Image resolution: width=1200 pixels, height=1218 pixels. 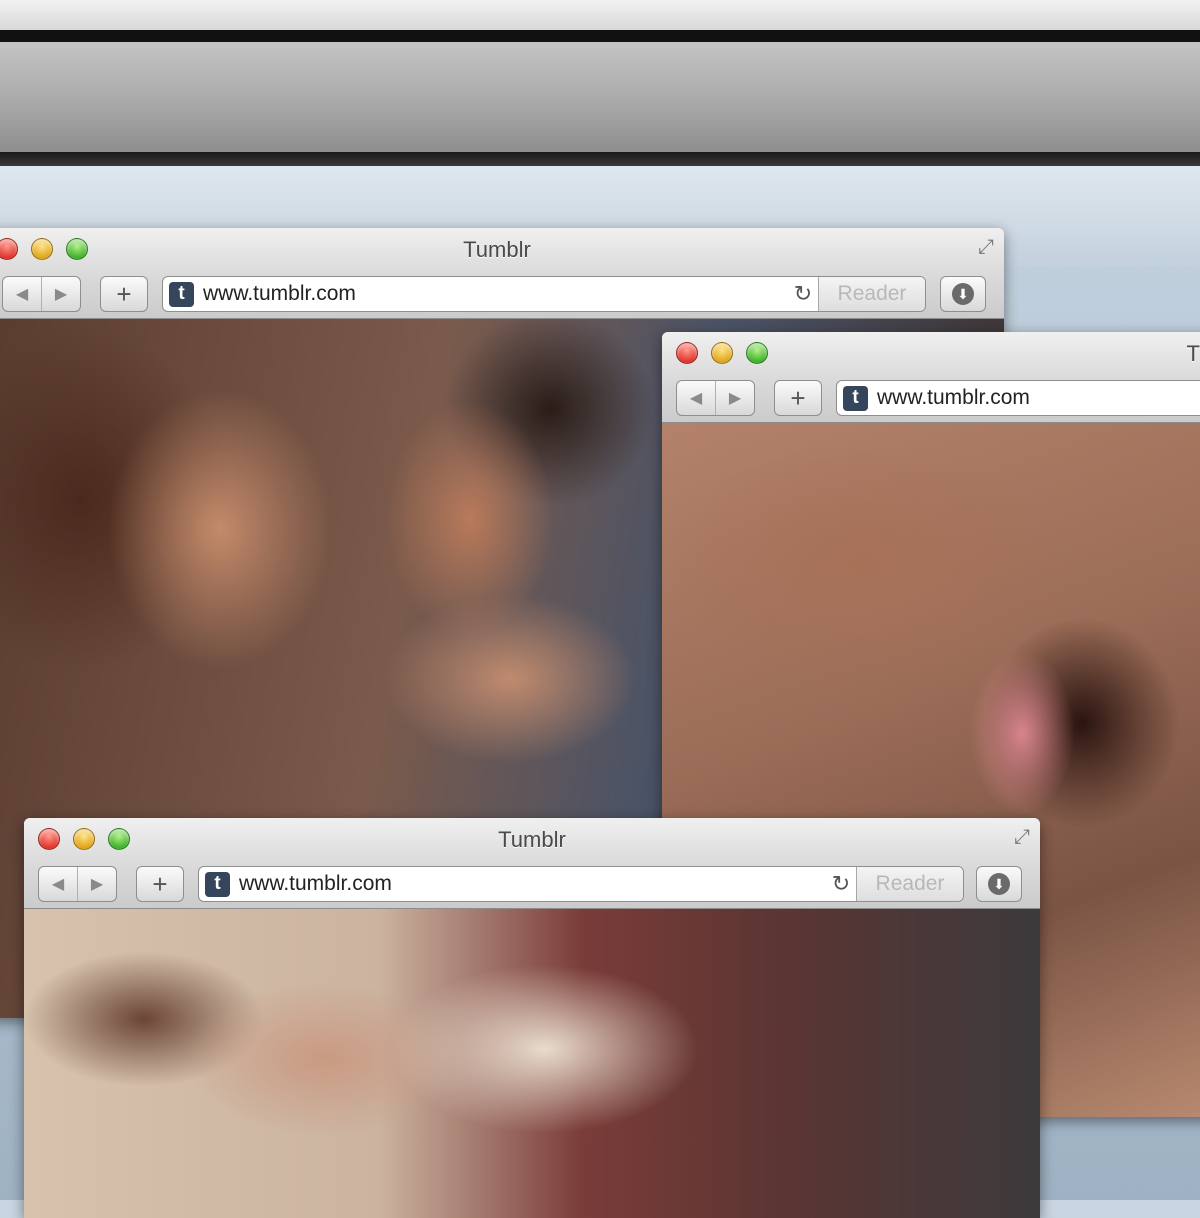 I want to click on window-title: T, so click(x=1193, y=353).